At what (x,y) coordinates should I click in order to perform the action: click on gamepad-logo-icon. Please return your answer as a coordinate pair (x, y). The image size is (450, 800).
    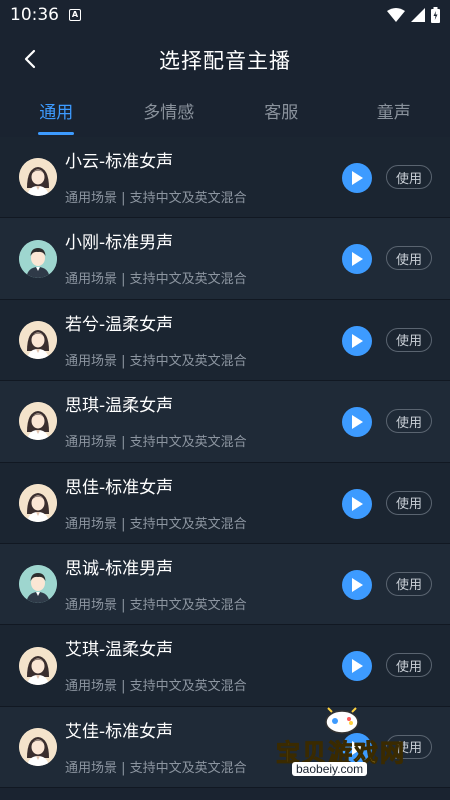
    Looking at the image, I should click on (342, 720).